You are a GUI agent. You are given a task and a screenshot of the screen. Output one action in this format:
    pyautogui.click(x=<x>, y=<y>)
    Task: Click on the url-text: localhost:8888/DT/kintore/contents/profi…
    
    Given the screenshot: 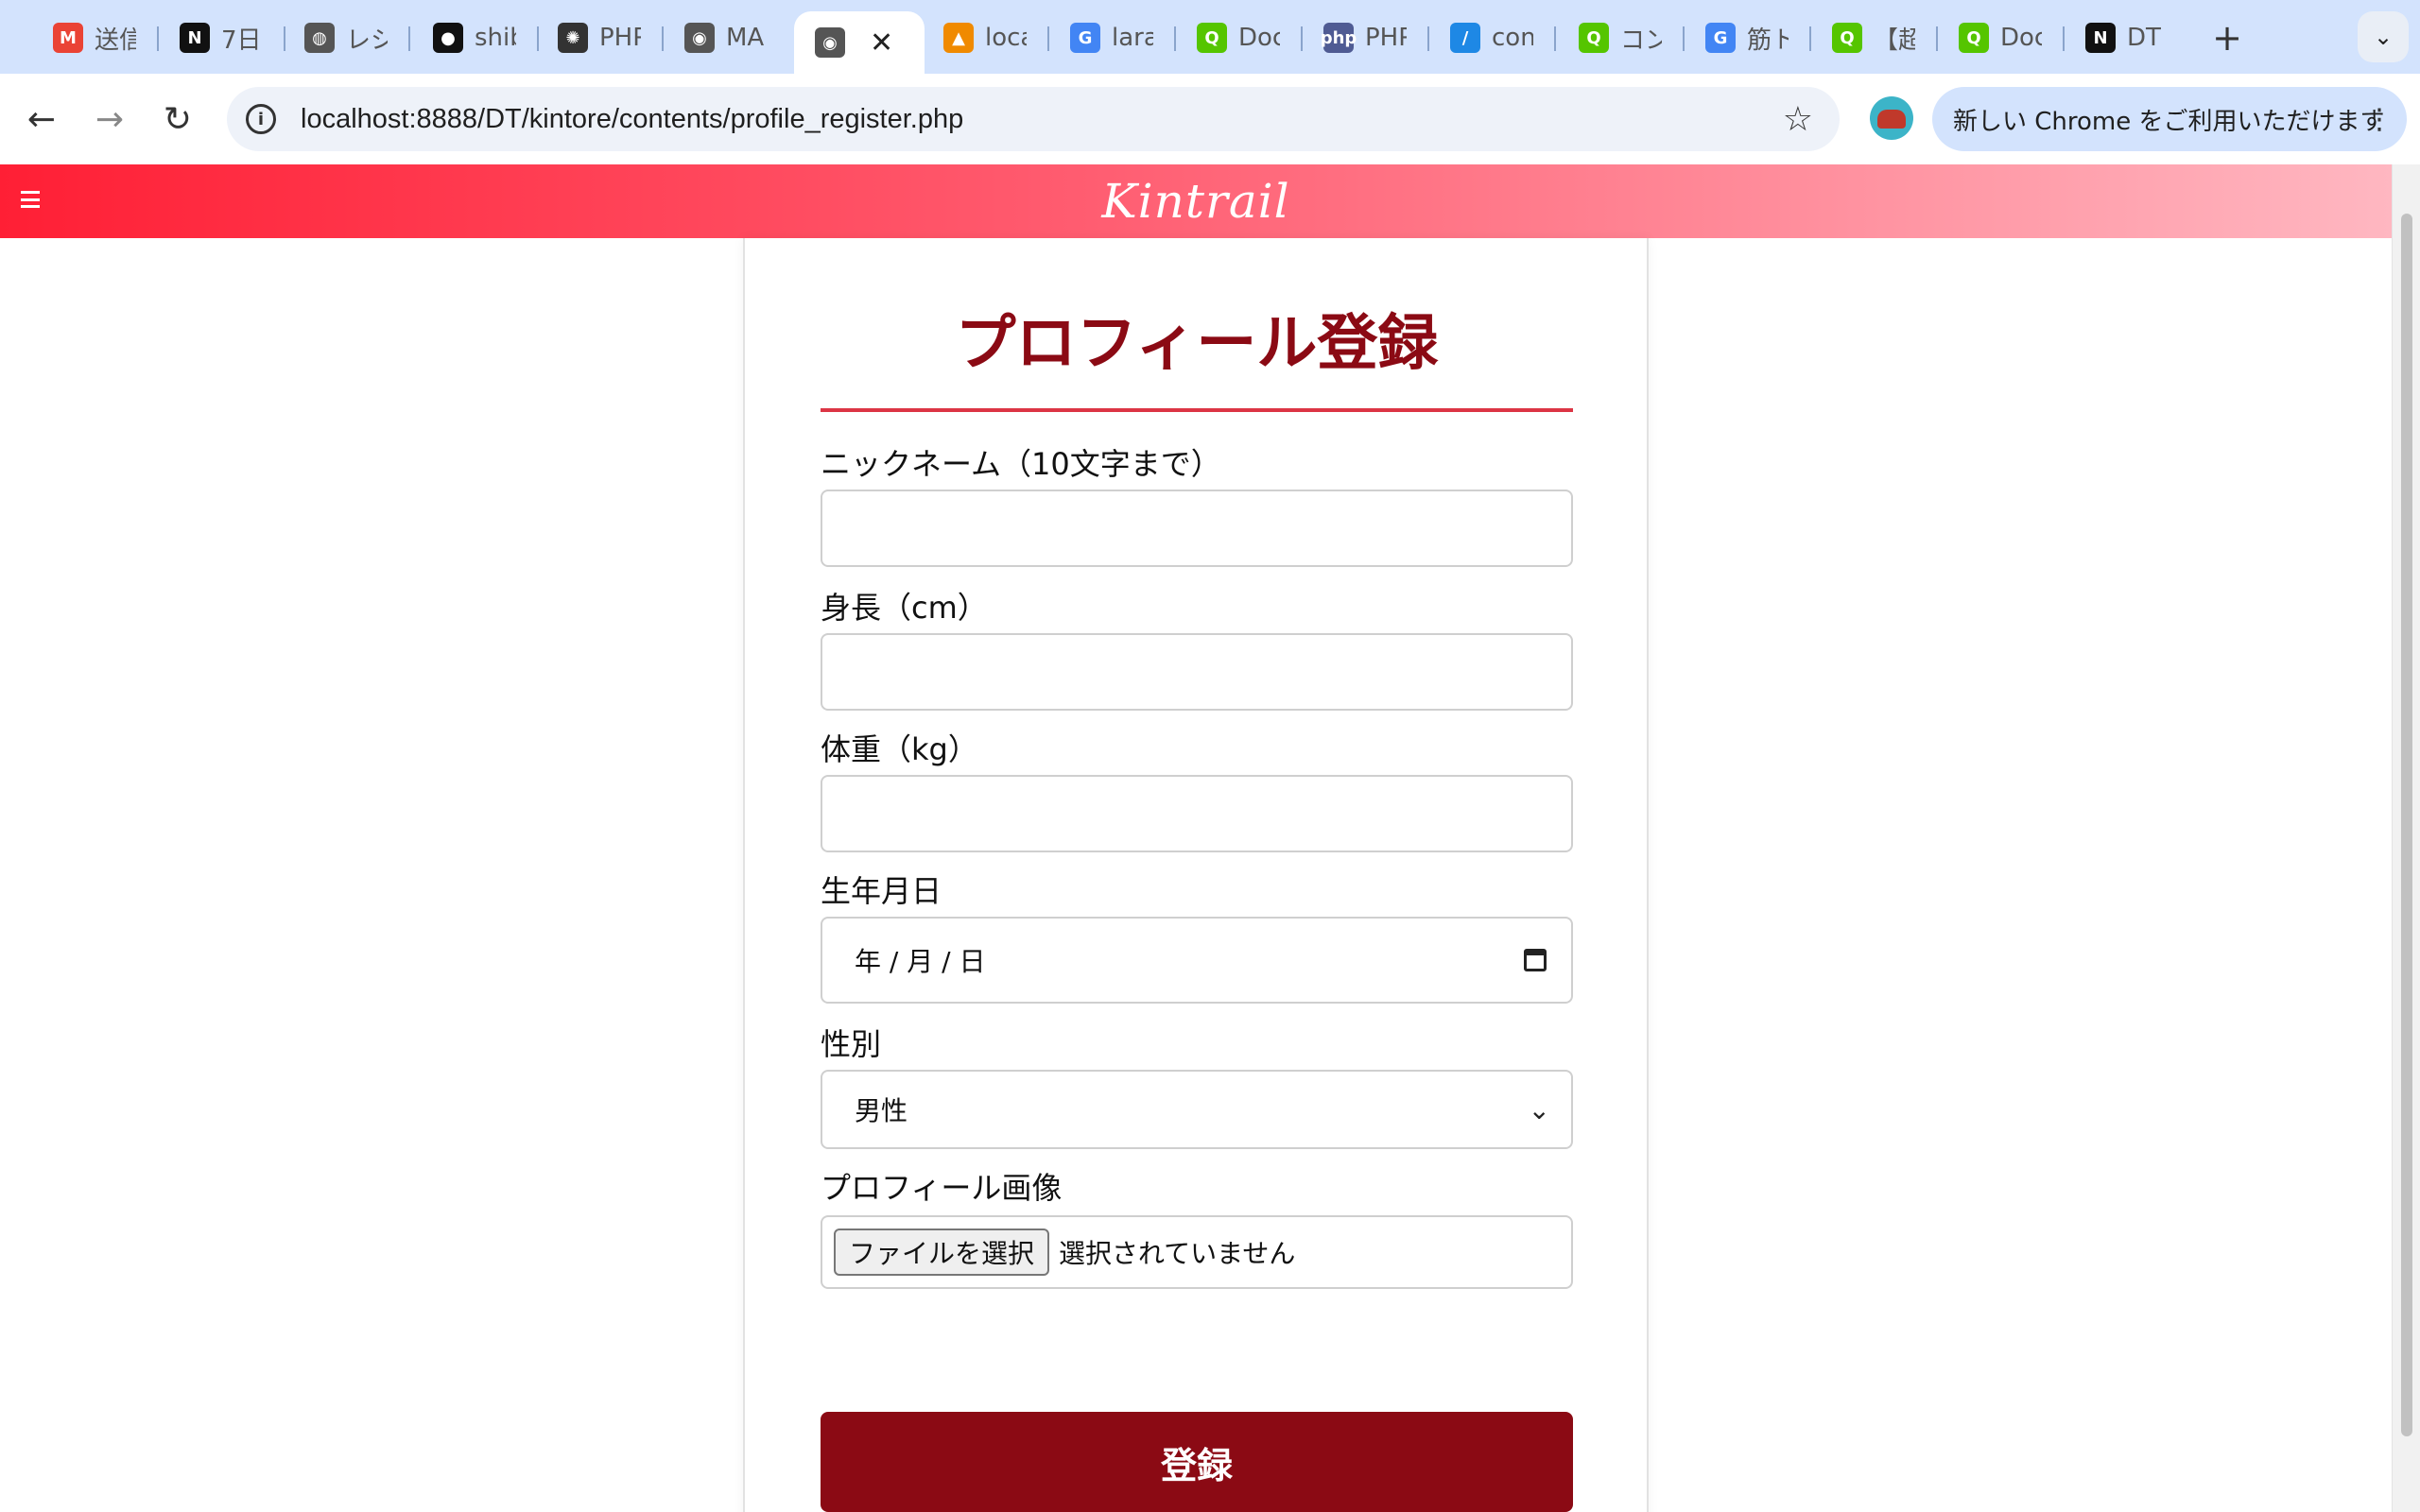 What is the action you would take?
    pyautogui.click(x=632, y=119)
    